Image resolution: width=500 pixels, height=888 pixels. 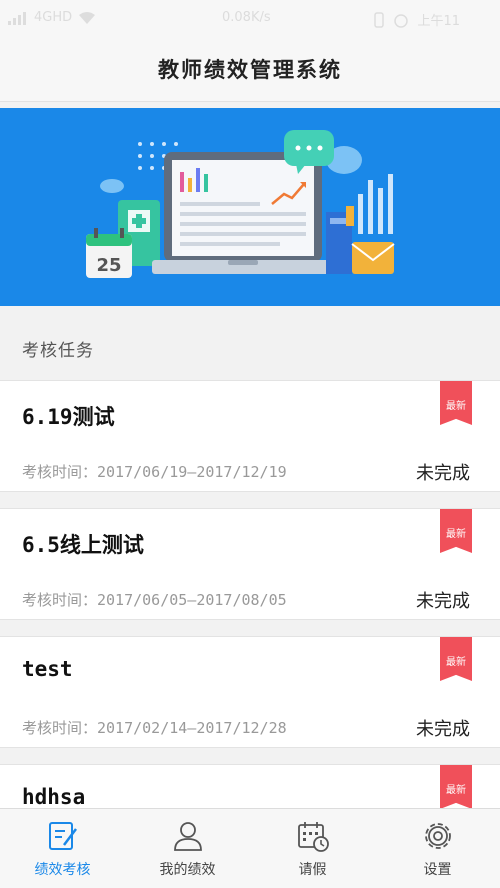 What do you see at coordinates (68, 417) in the screenshot?
I see `task-name: 6.19测试` at bounding box center [68, 417].